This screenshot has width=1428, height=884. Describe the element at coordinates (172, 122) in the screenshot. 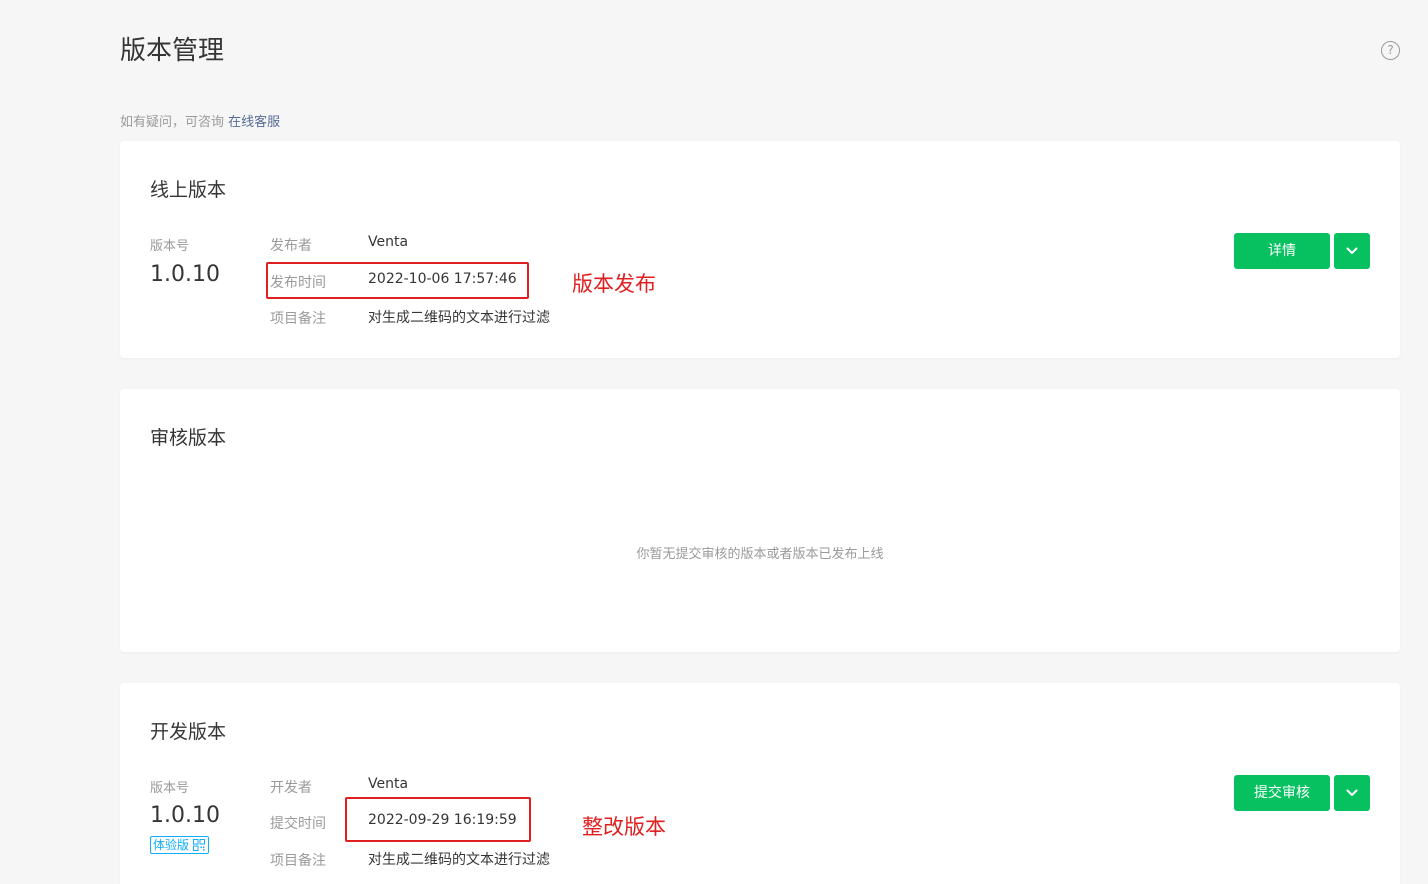

I see `support-hint-text: 如有疑问，可咨询` at that location.